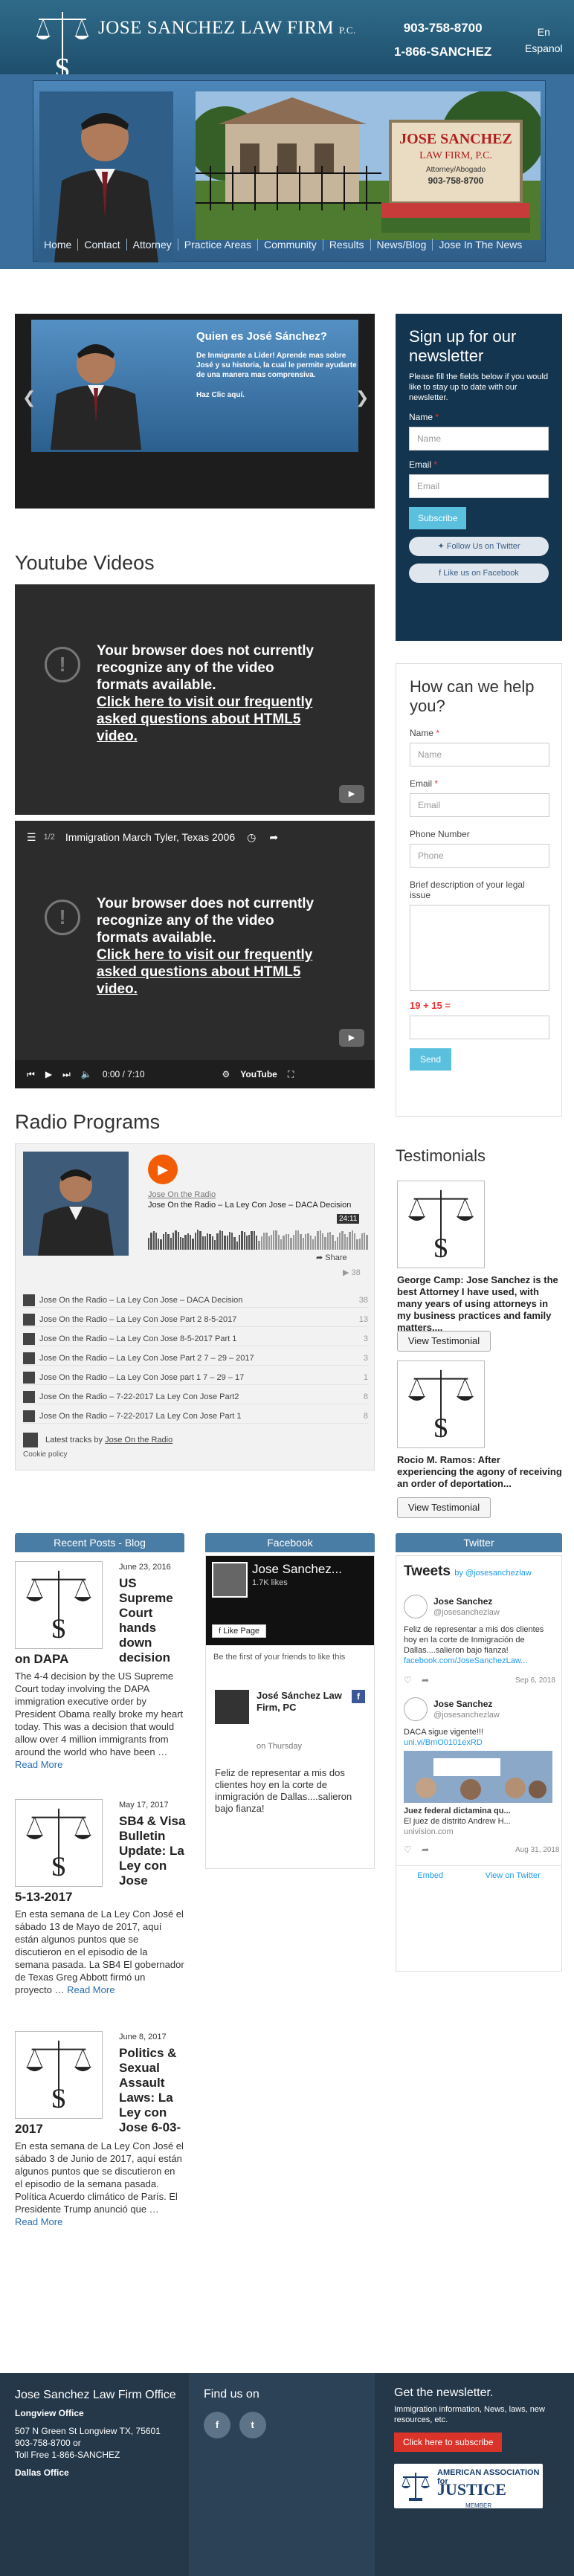 This screenshot has width=574, height=2576. I want to click on lang-spanish-link: Espanol, so click(544, 48).